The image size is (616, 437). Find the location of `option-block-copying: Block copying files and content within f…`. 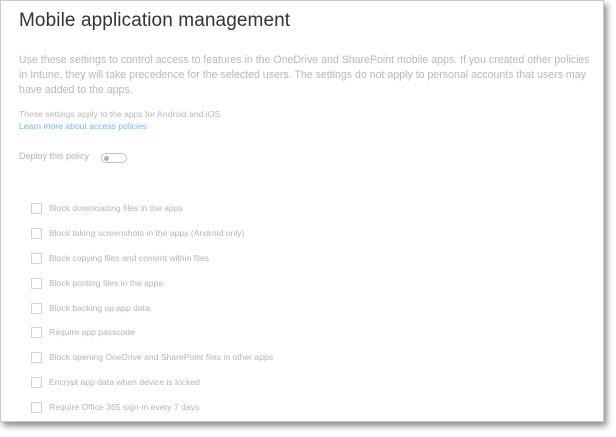

option-block-copying: Block copying files and content within f… is located at coordinates (120, 258).